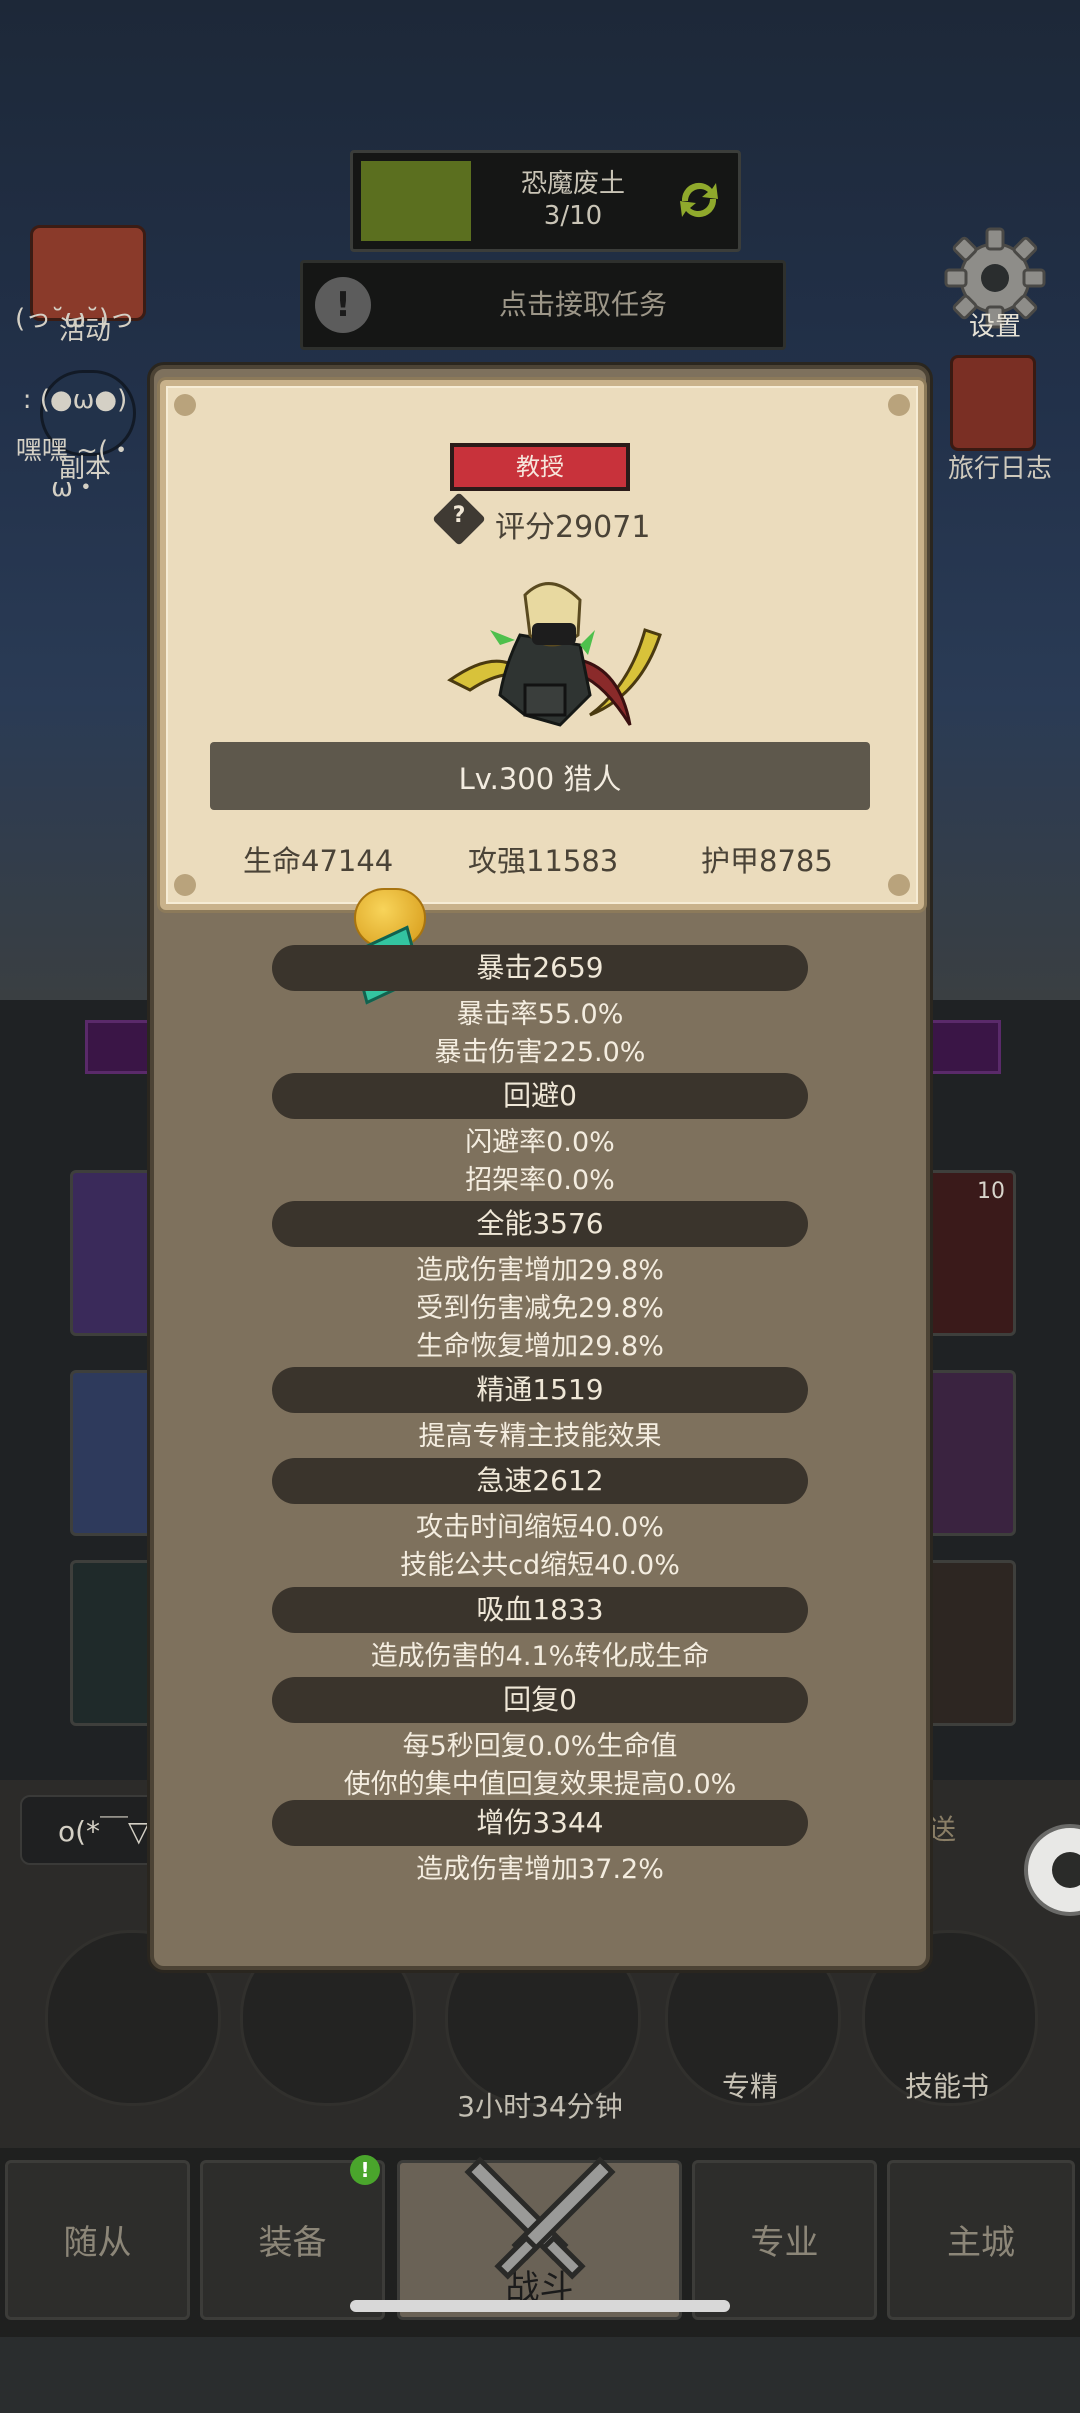 The width and height of the screenshot is (1080, 2413). I want to click on dungeon-emote: : (●ω●), so click(75, 400).